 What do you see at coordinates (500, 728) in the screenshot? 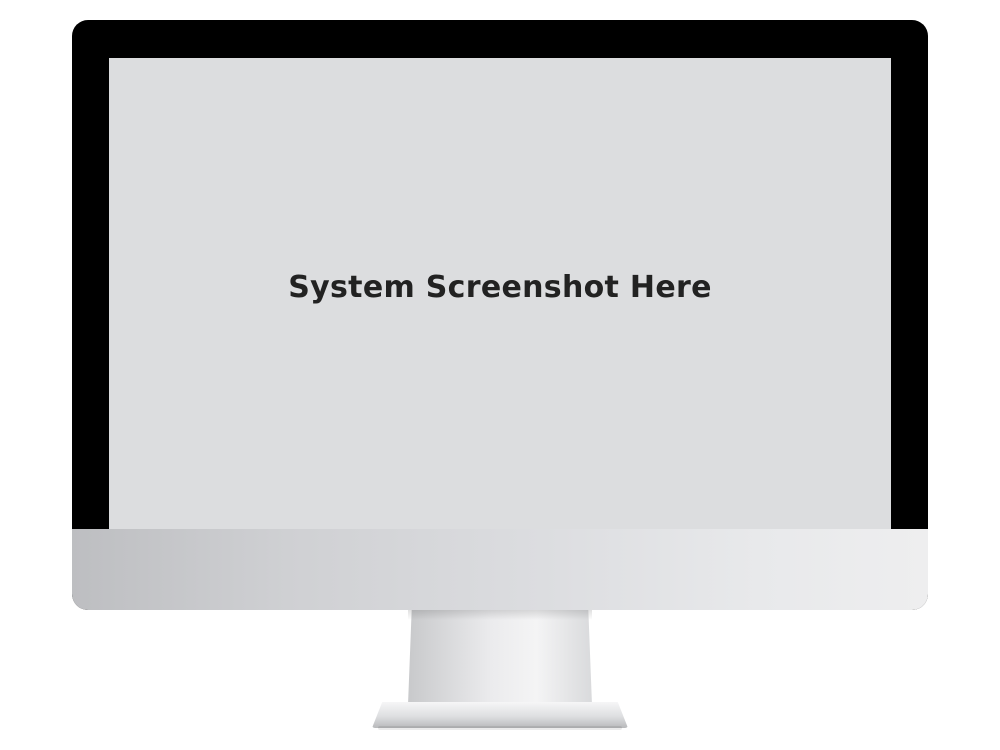
I see `monitor-base-shadow` at bounding box center [500, 728].